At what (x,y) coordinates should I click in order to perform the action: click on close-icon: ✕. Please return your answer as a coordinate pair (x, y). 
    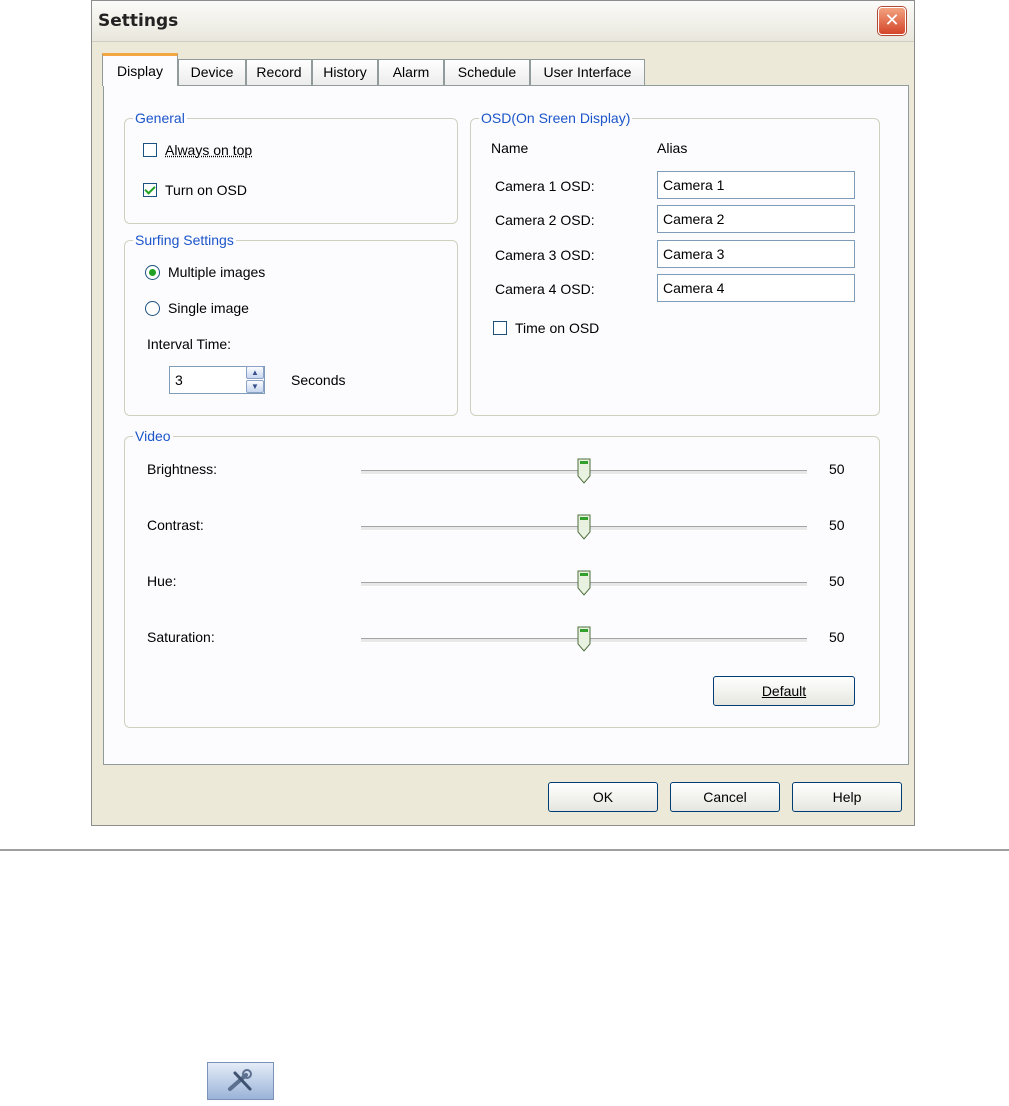
    Looking at the image, I should click on (892, 21).